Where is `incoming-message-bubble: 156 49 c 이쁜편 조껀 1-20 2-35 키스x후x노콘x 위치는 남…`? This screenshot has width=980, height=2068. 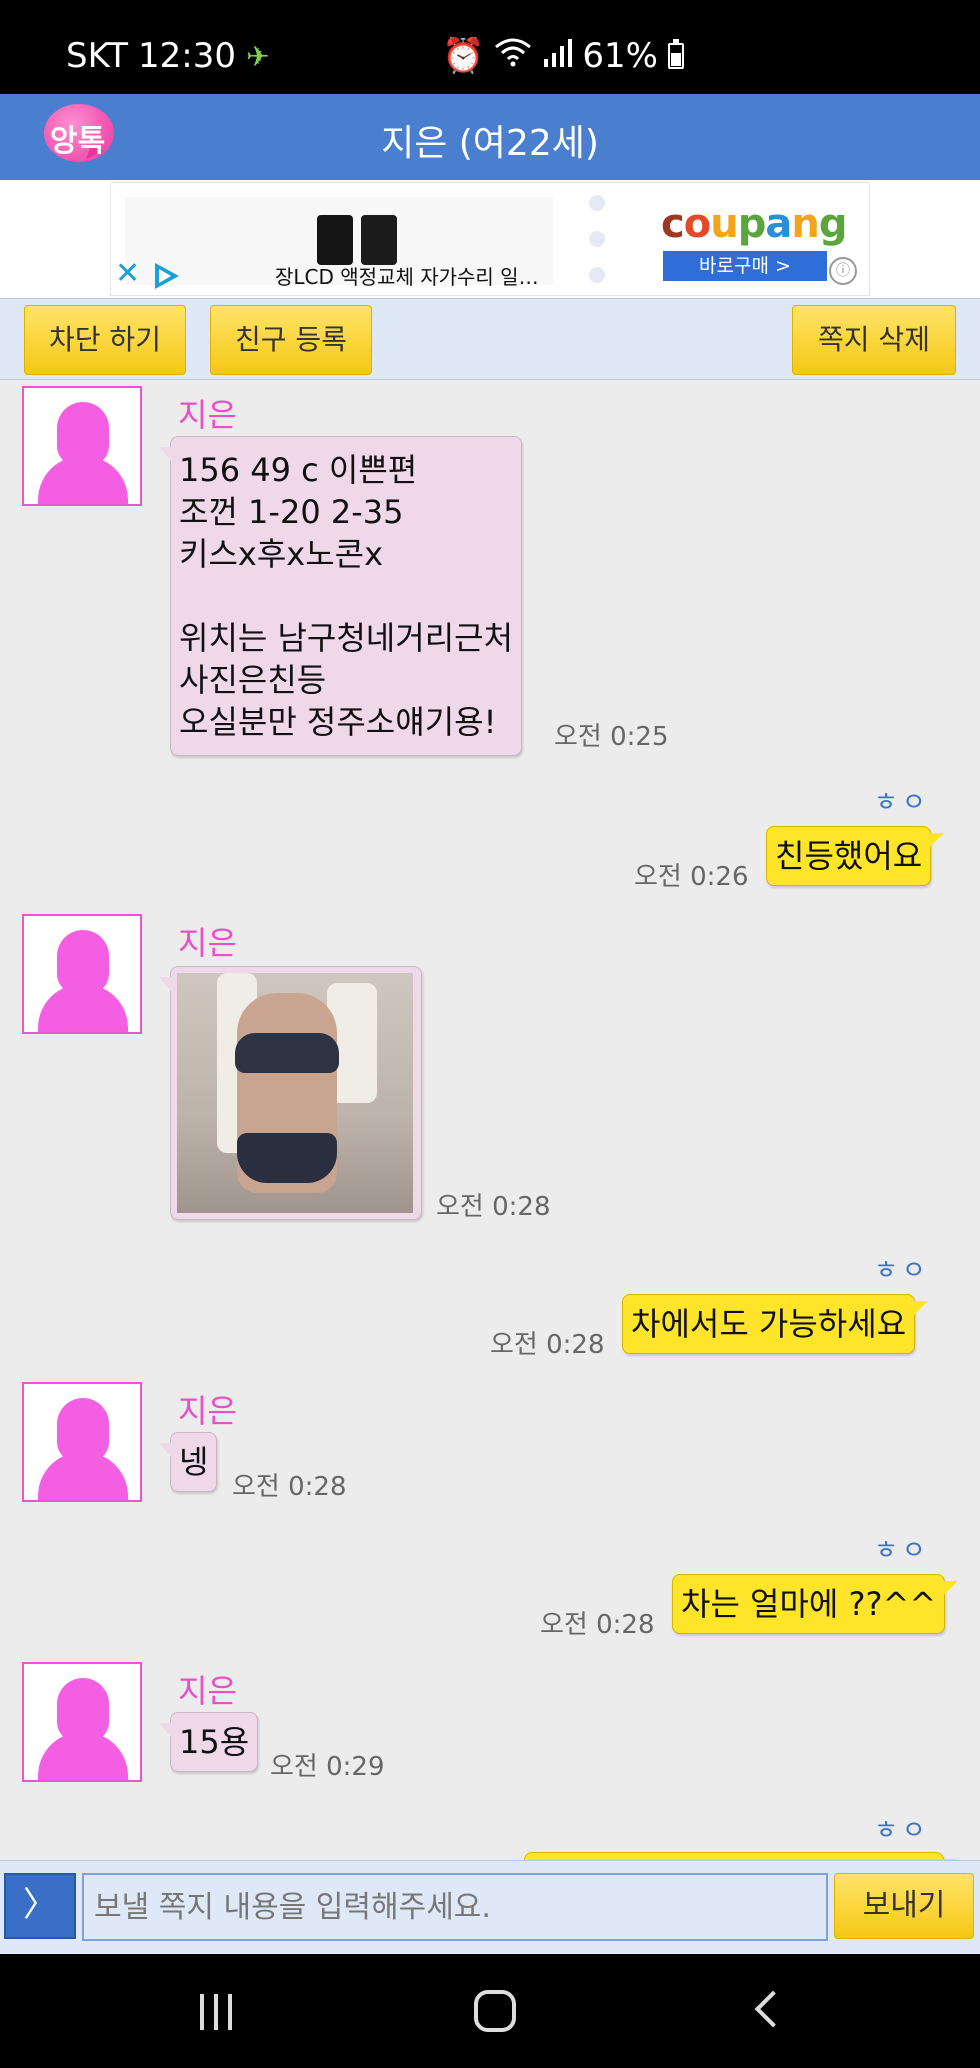
incoming-message-bubble: 156 49 c 이쁜편 조껀 1-20 2-35 키스x후x노콘x 위치는 남… is located at coordinates (340, 596).